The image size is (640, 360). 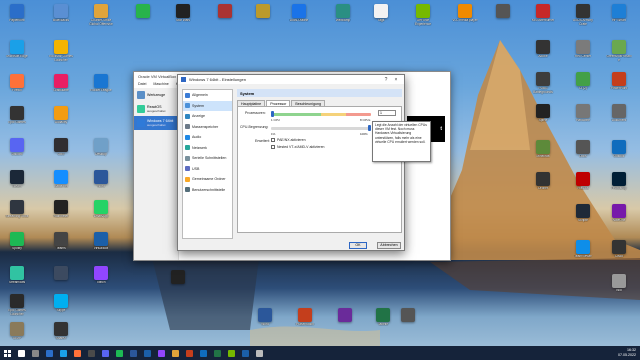 What do you see at coordinates (251, 103) in the screenshot?
I see `tab-motherboard: Hauptplatine` at bounding box center [251, 103].